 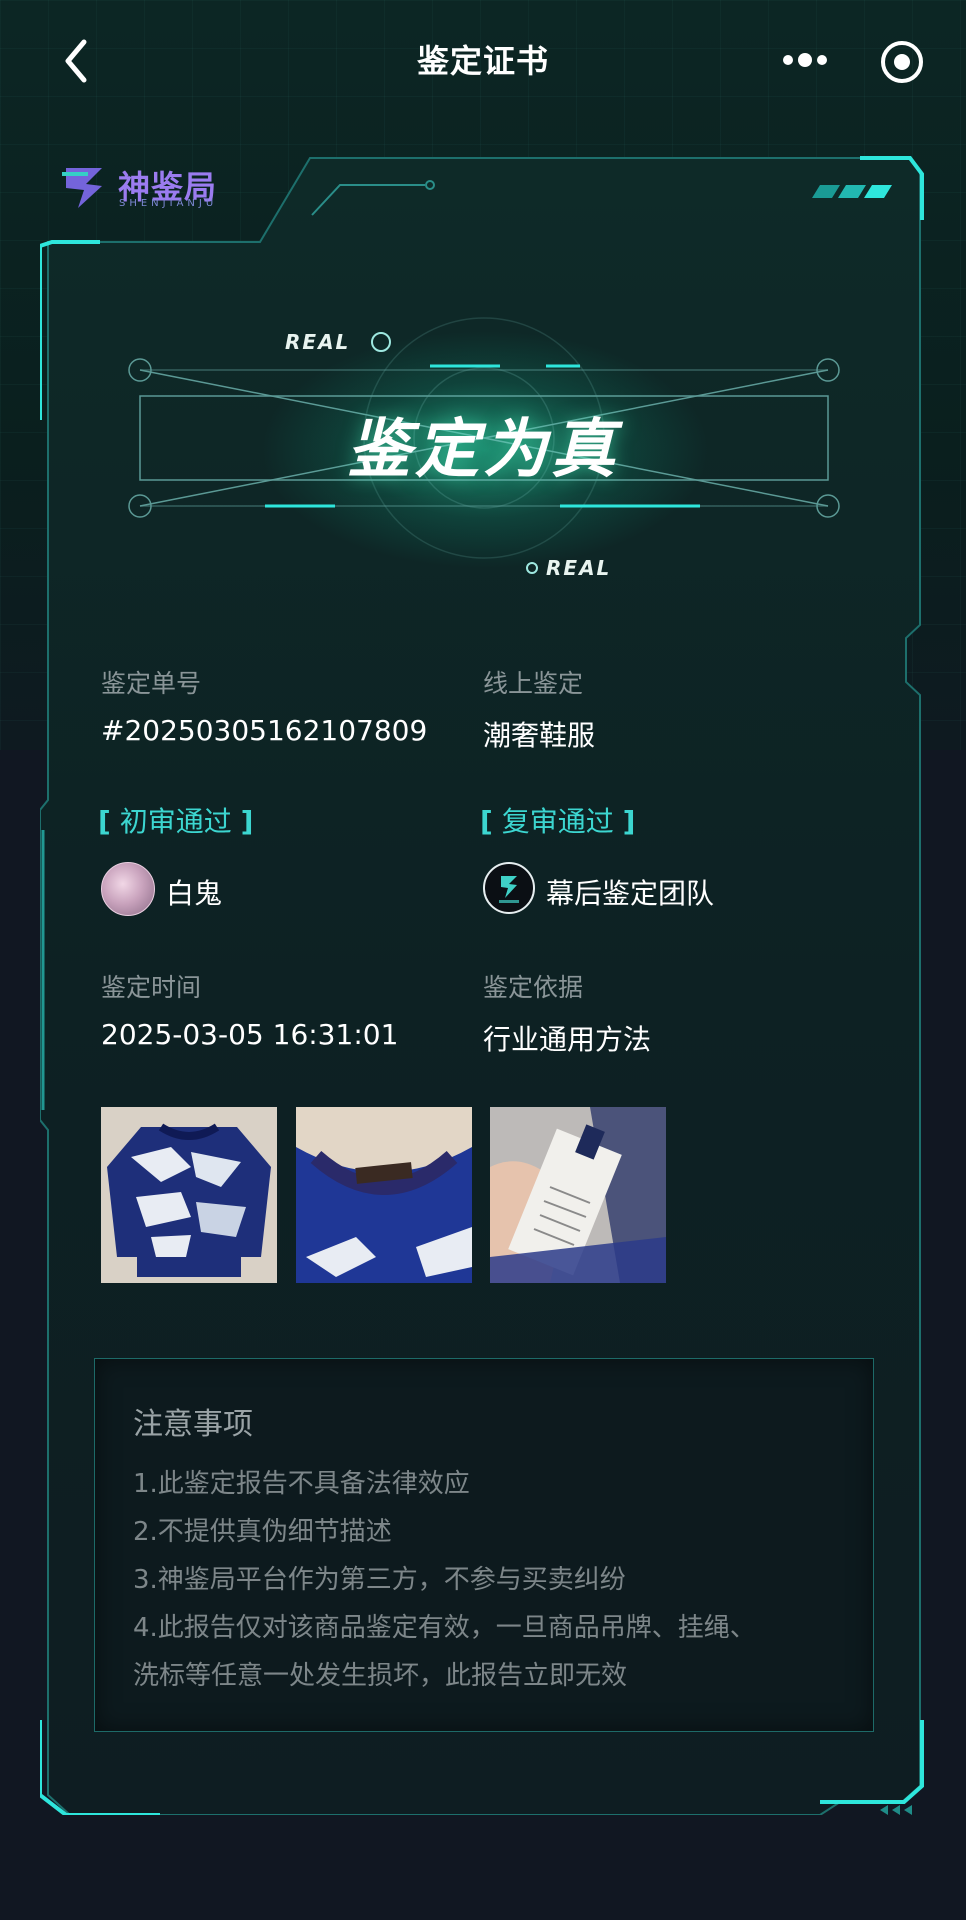 I want to click on order-number-label: 鉴定单号, so click(x=151, y=683).